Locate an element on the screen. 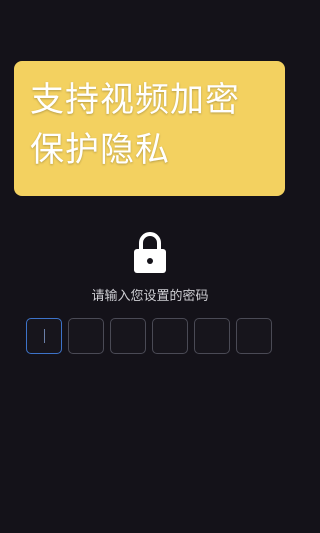  promo-line-1: 支持视频加密 is located at coordinates (135, 100).